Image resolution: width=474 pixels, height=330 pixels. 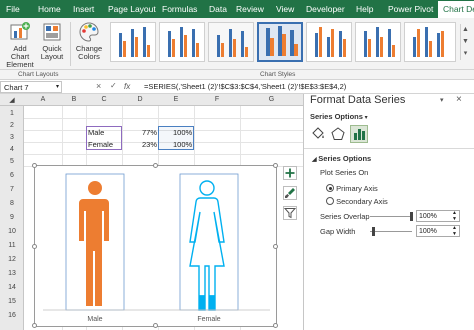 I want to click on chart-styles-button, so click(x=290, y=193).